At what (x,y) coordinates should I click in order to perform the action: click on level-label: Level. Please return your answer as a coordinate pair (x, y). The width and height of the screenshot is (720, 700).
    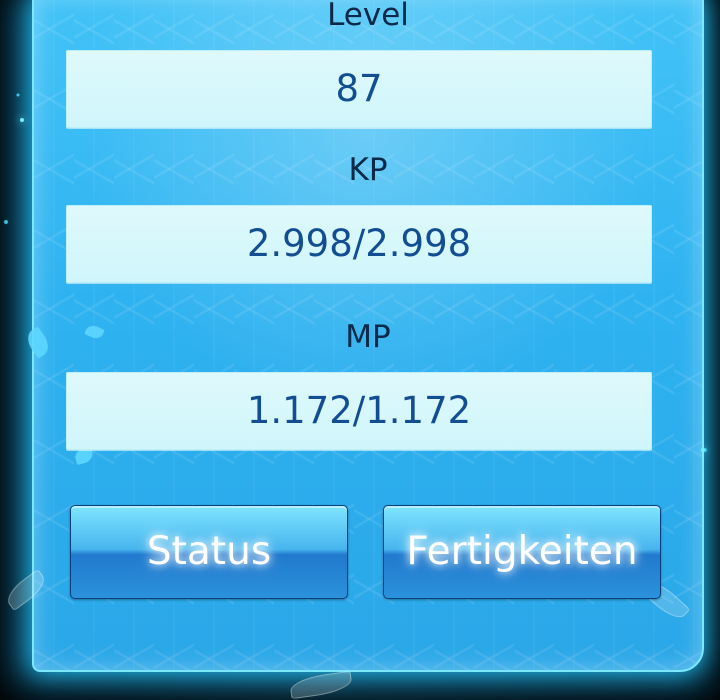
    Looking at the image, I should click on (368, 16).